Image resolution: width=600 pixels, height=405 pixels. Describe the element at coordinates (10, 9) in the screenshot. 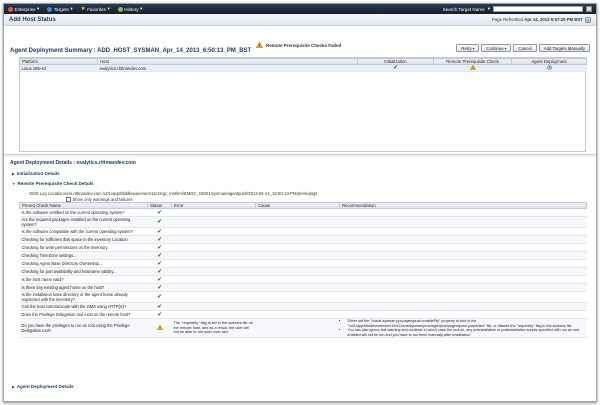

I see `enterprise-icon` at that location.